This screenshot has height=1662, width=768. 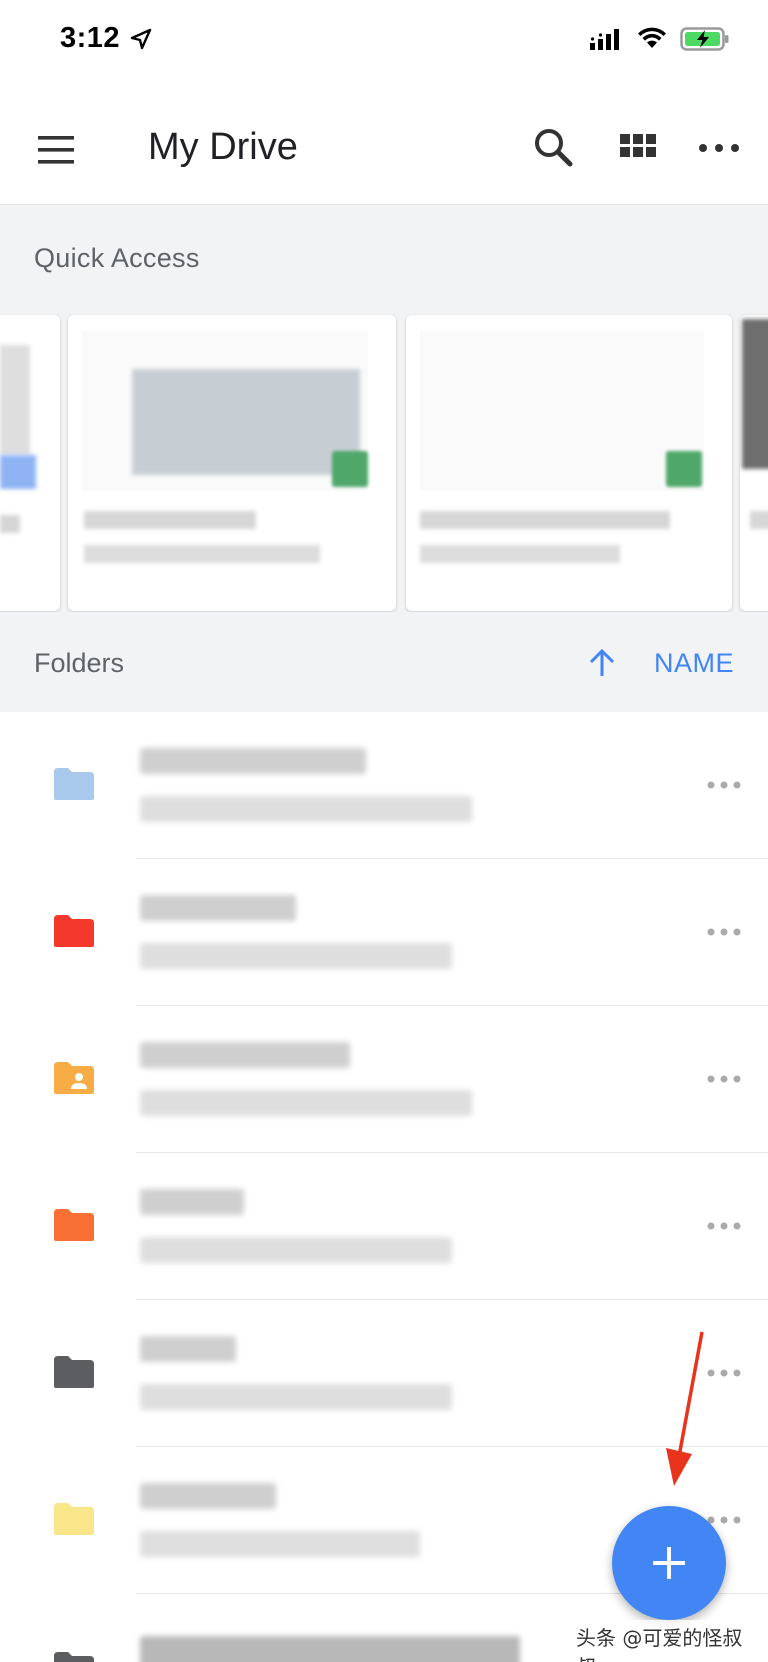 What do you see at coordinates (384, 662) in the screenshot?
I see `folders-header: Folders NAME` at bounding box center [384, 662].